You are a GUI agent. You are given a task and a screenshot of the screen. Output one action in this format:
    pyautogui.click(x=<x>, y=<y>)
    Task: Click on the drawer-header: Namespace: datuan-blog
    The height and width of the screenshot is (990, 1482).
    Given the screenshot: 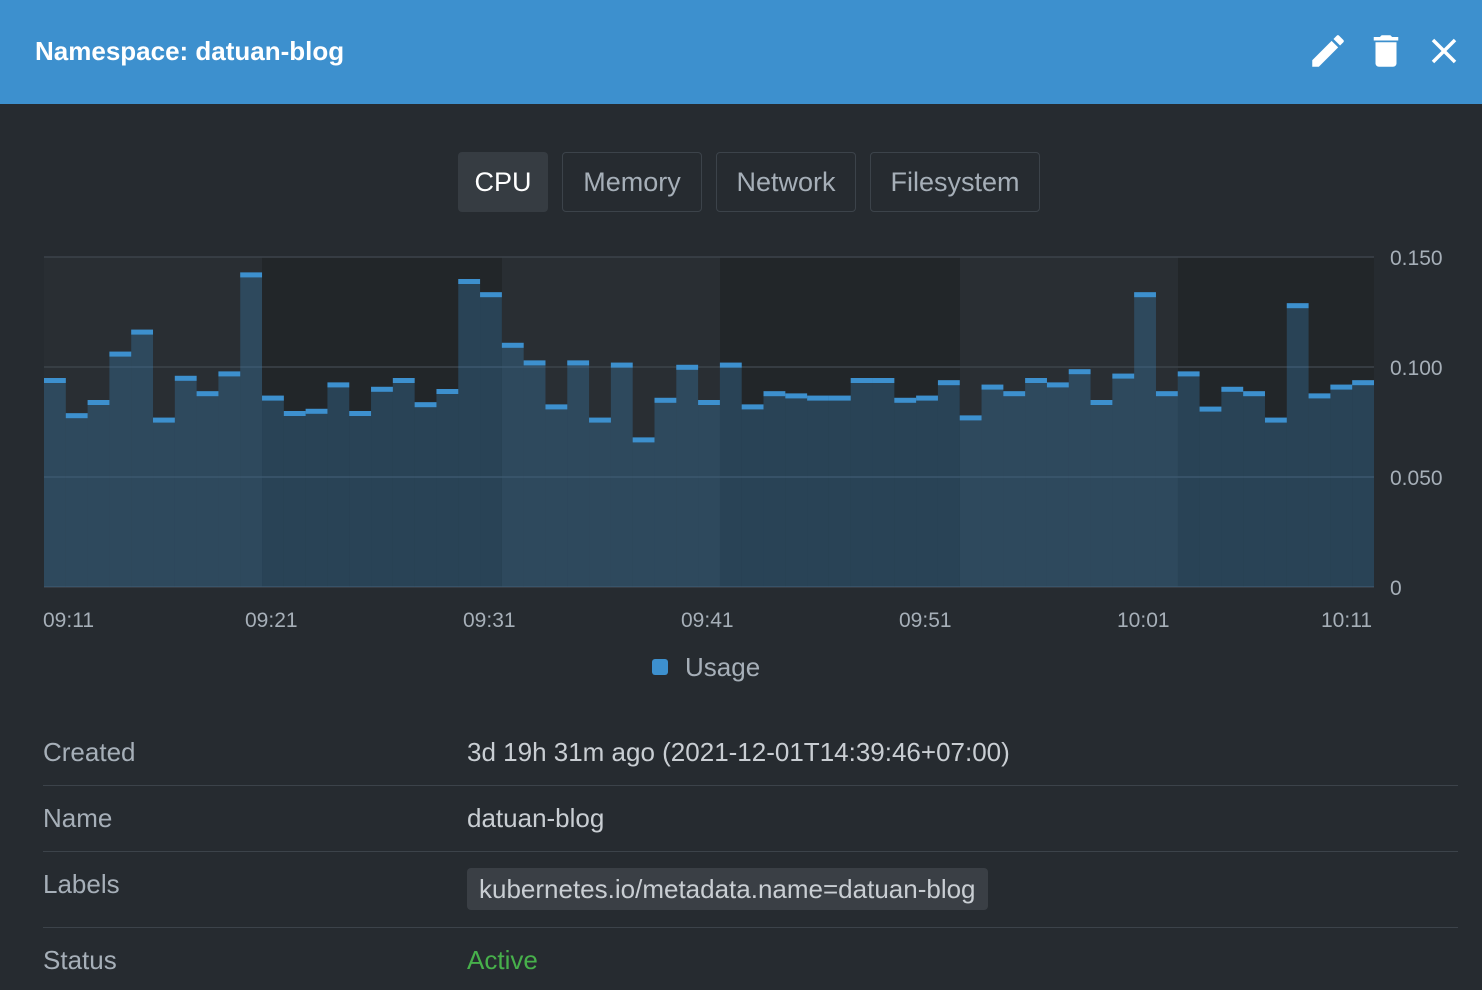 What is the action you would take?
    pyautogui.click(x=741, y=52)
    